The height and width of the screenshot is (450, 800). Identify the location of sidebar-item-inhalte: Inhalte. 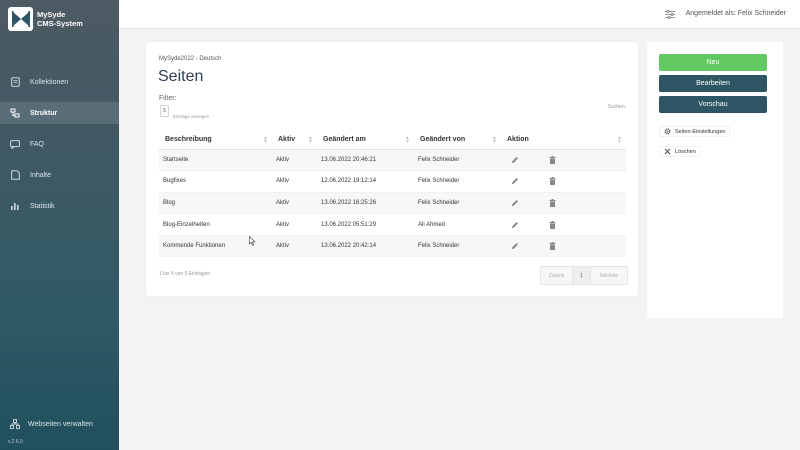
(59, 175).